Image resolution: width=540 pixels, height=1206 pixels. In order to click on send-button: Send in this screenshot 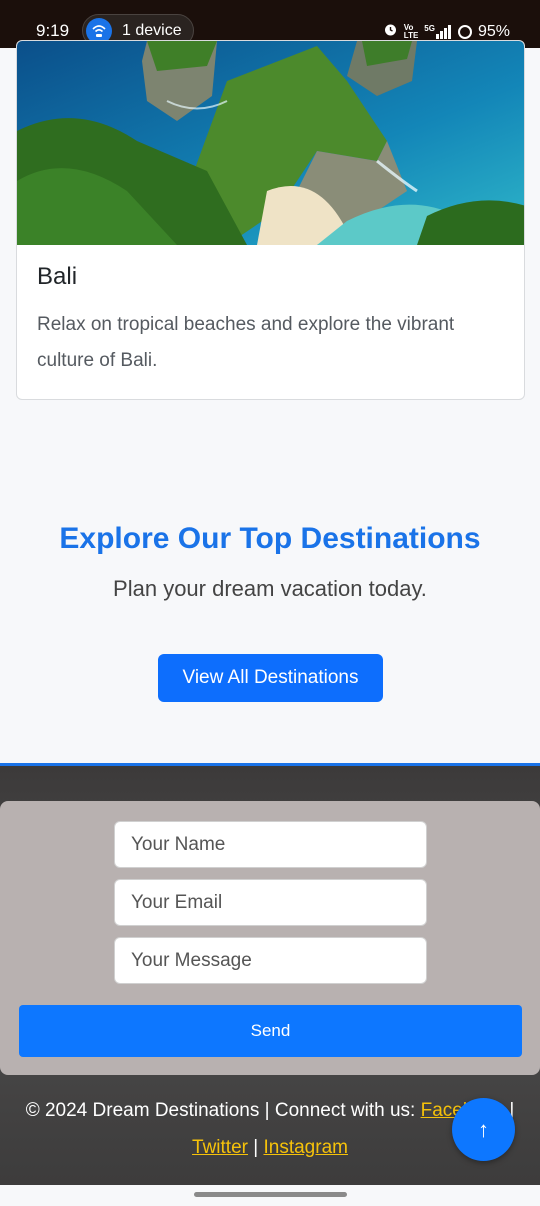, I will do `click(270, 1031)`.